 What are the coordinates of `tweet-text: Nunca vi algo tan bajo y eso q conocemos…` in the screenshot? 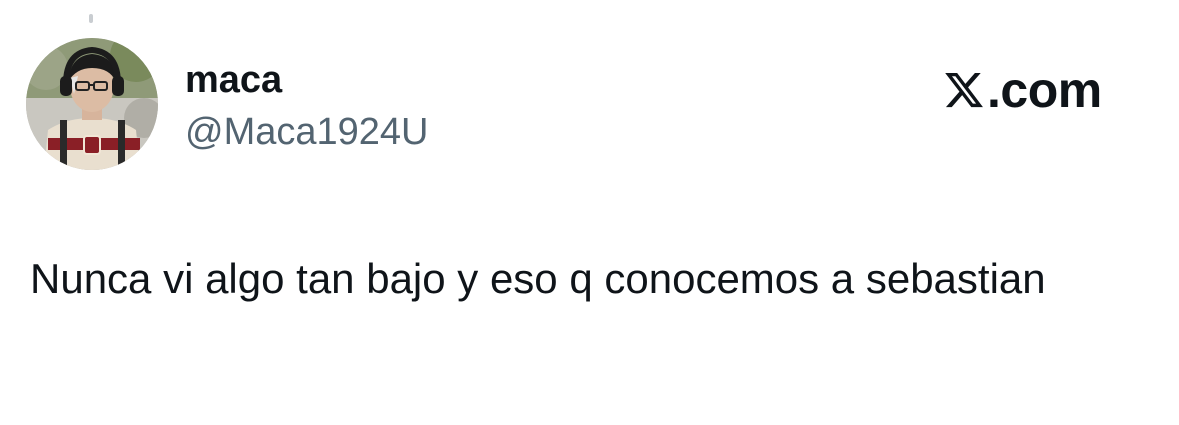 It's located at (538, 278).